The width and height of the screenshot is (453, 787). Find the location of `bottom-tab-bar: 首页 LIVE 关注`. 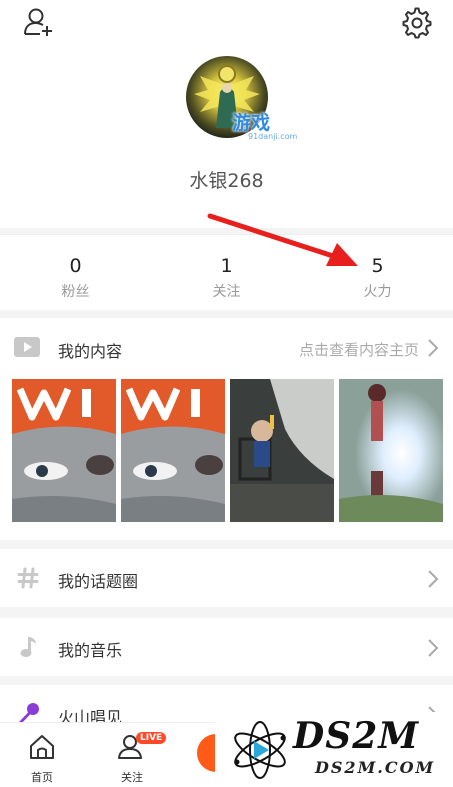

bottom-tab-bar: 首页 LIVE 关注 is located at coordinates (107, 754).